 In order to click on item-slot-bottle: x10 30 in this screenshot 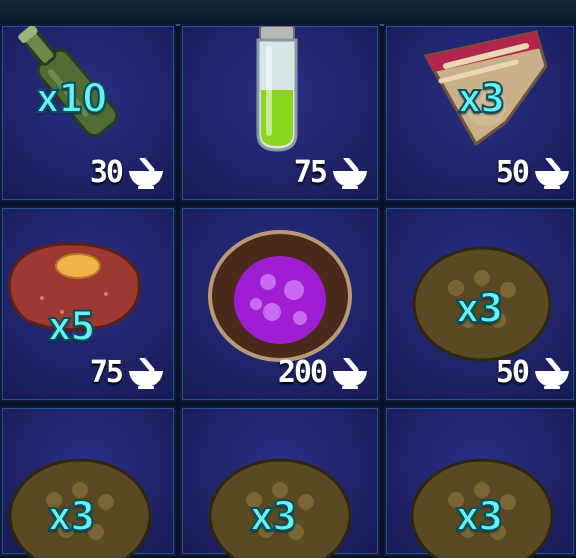, I will do `click(88, 113)`.